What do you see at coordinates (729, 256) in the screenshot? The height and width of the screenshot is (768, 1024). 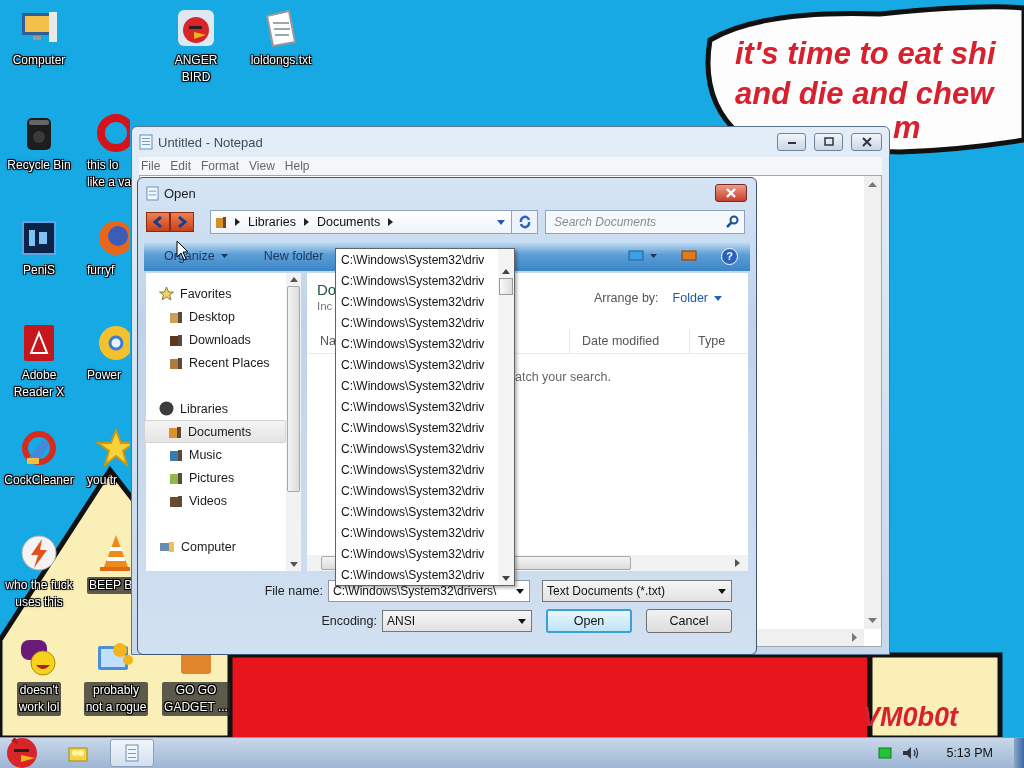 I see `help-button: ?` at bounding box center [729, 256].